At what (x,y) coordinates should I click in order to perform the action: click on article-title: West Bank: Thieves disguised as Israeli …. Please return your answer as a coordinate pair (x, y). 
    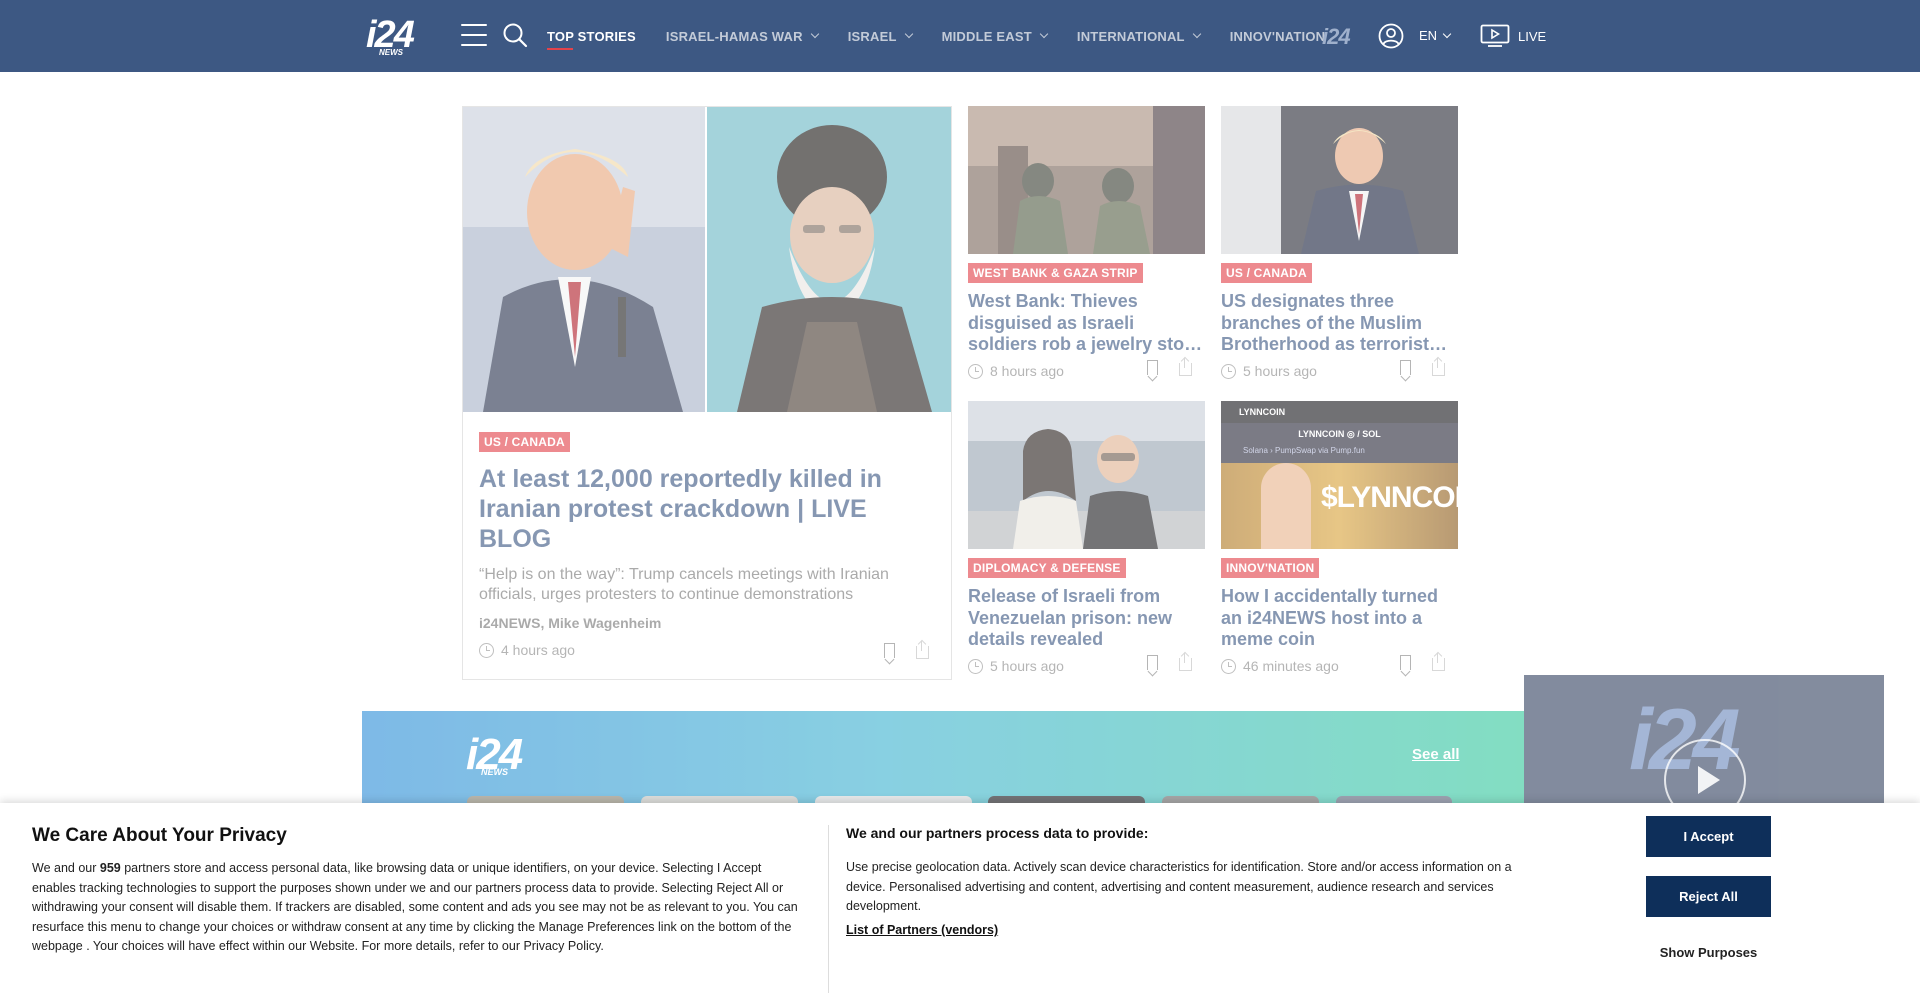
    Looking at the image, I should click on (1086, 323).